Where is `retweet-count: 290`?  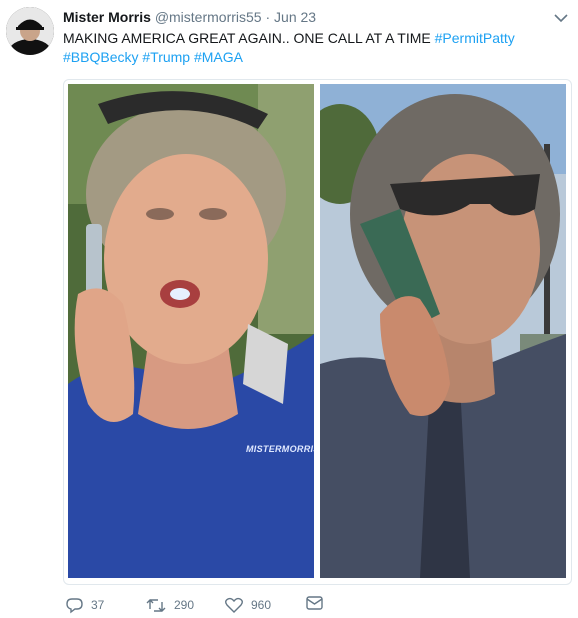
retweet-count: 290 is located at coordinates (184, 605).